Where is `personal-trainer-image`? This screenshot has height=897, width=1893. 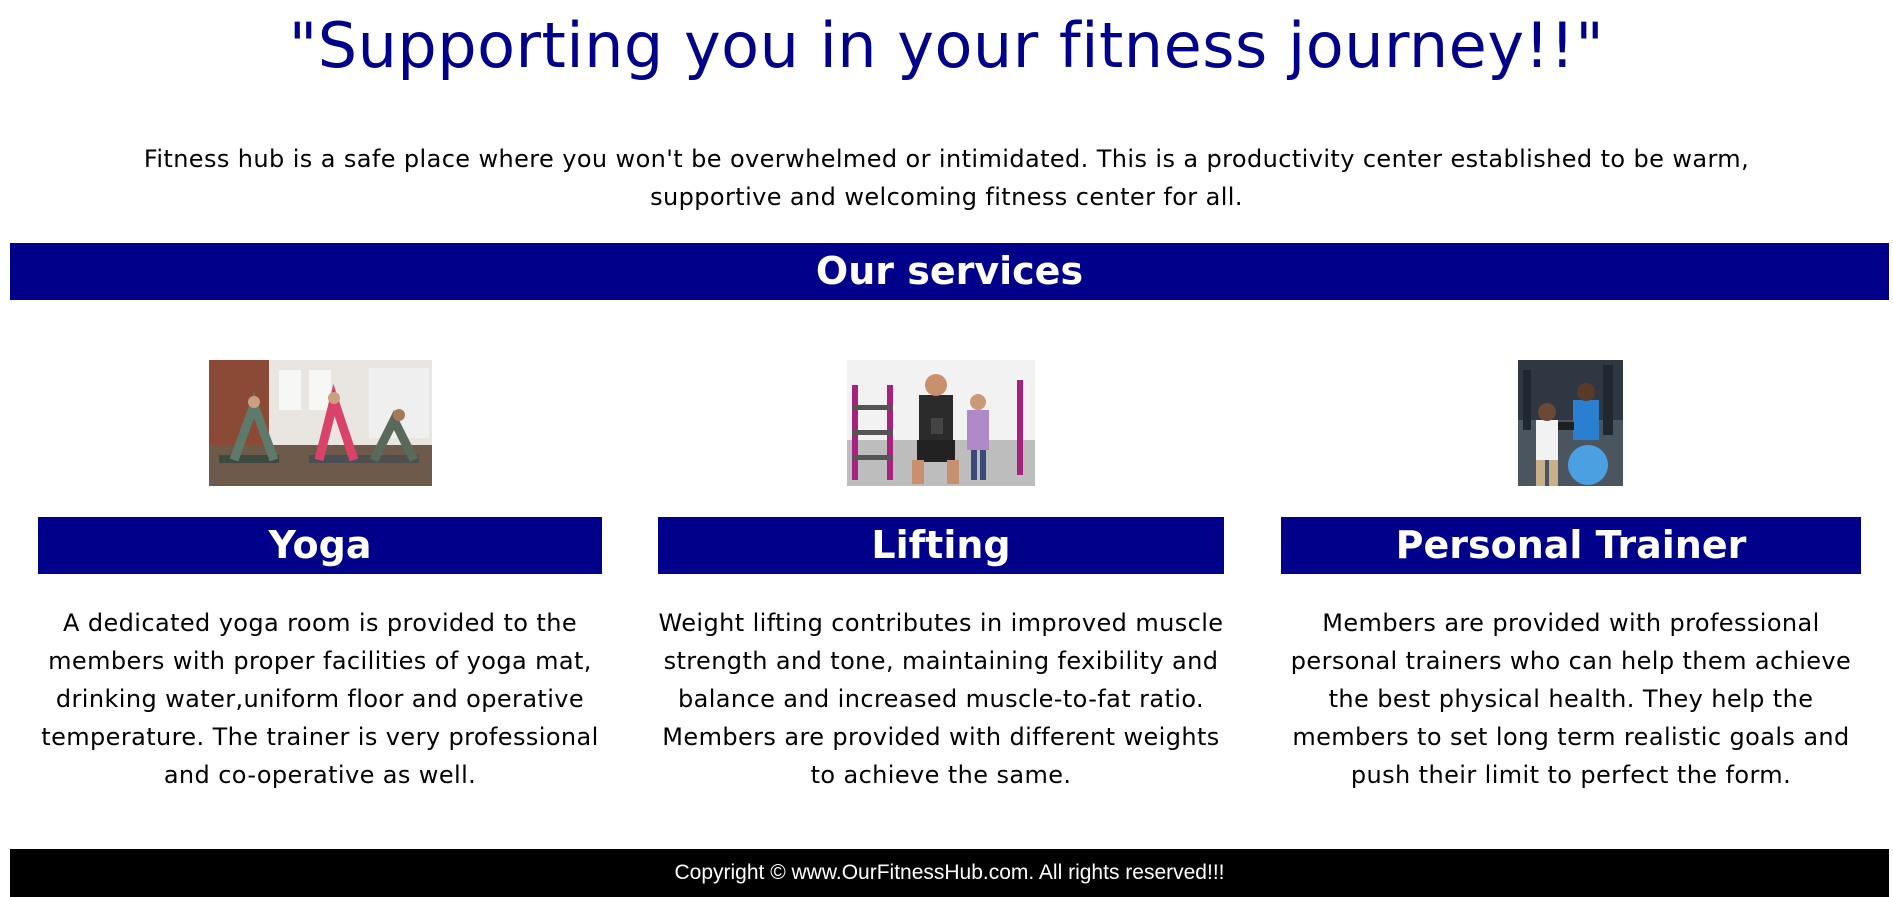 personal-trainer-image is located at coordinates (1570, 423).